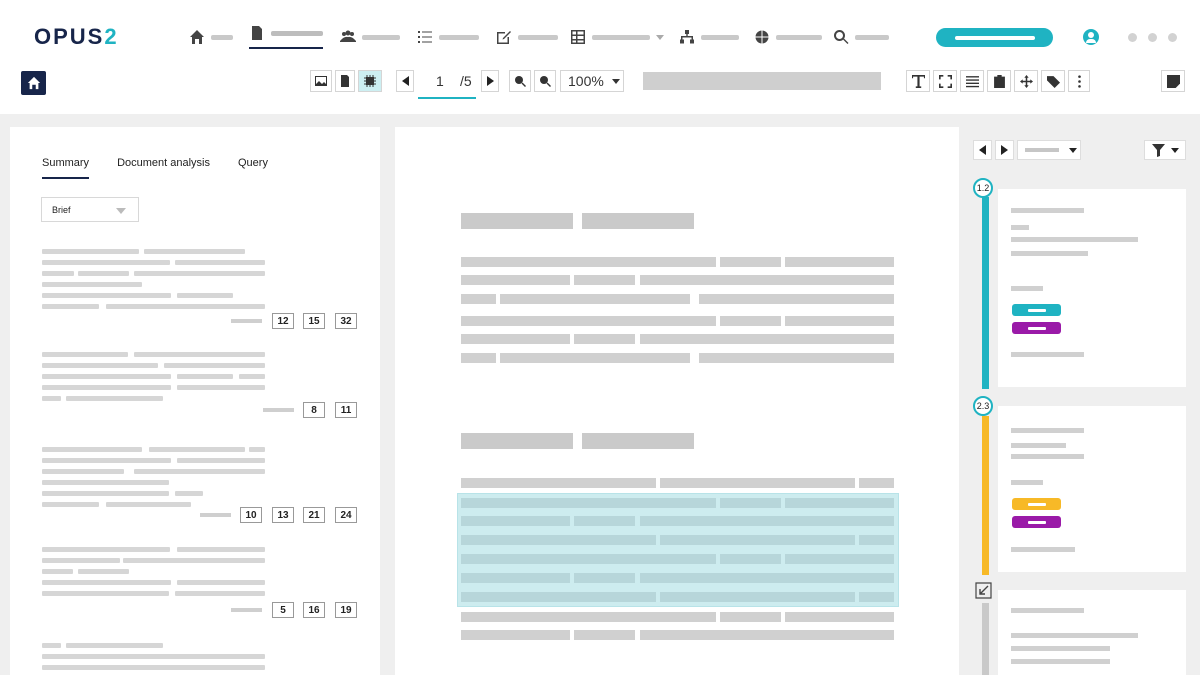 The width and height of the screenshot is (1200, 675). What do you see at coordinates (346, 515) in the screenshot?
I see `page-ref-chip: 24` at bounding box center [346, 515].